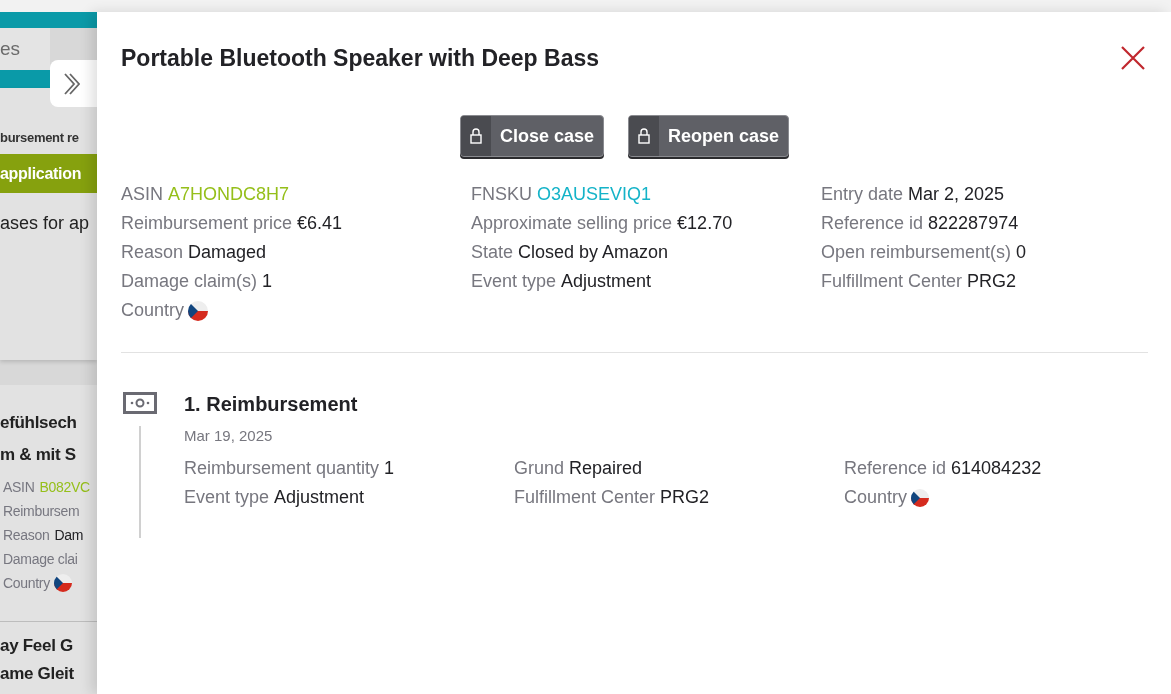 The width and height of the screenshot is (1171, 694). I want to click on field-label: Reference id 822287974, so click(920, 223).